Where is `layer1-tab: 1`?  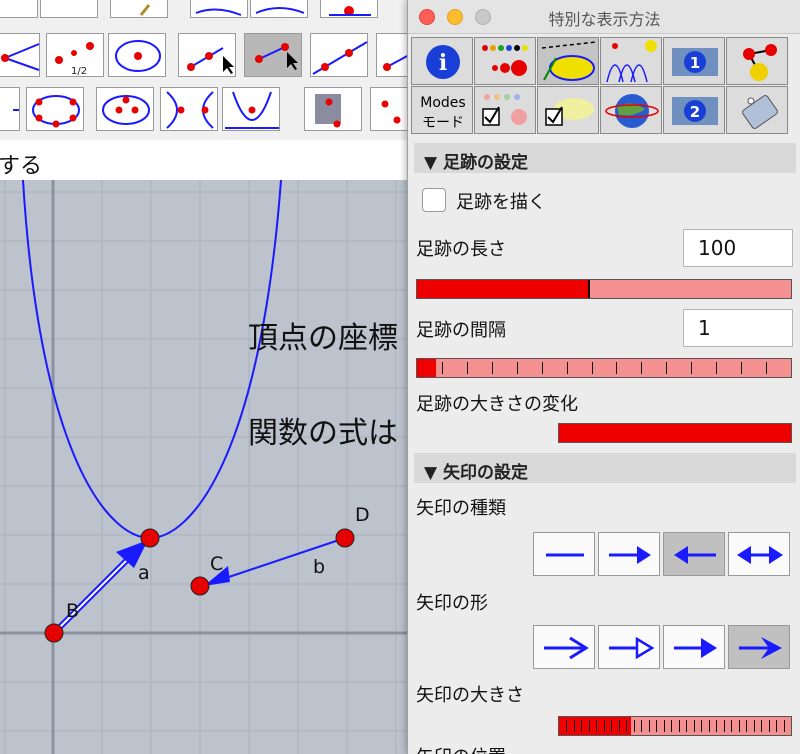
layer1-tab: 1 is located at coordinates (694, 61).